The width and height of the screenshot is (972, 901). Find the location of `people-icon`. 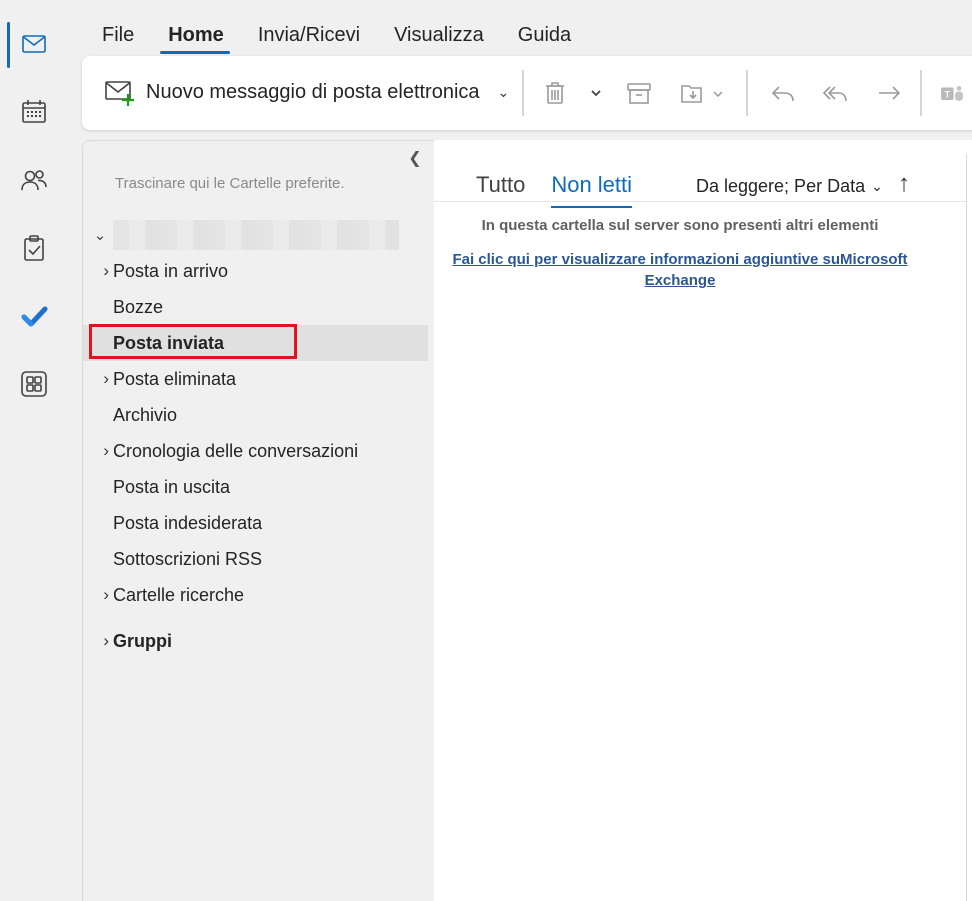

people-icon is located at coordinates (34, 180).